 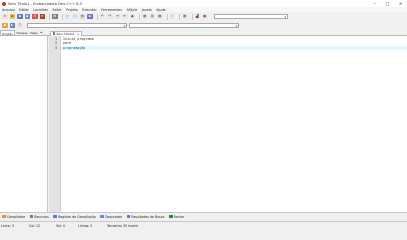 What do you see at coordinates (110, 16) in the screenshot?
I see `redo-icon: ↷` at bounding box center [110, 16].